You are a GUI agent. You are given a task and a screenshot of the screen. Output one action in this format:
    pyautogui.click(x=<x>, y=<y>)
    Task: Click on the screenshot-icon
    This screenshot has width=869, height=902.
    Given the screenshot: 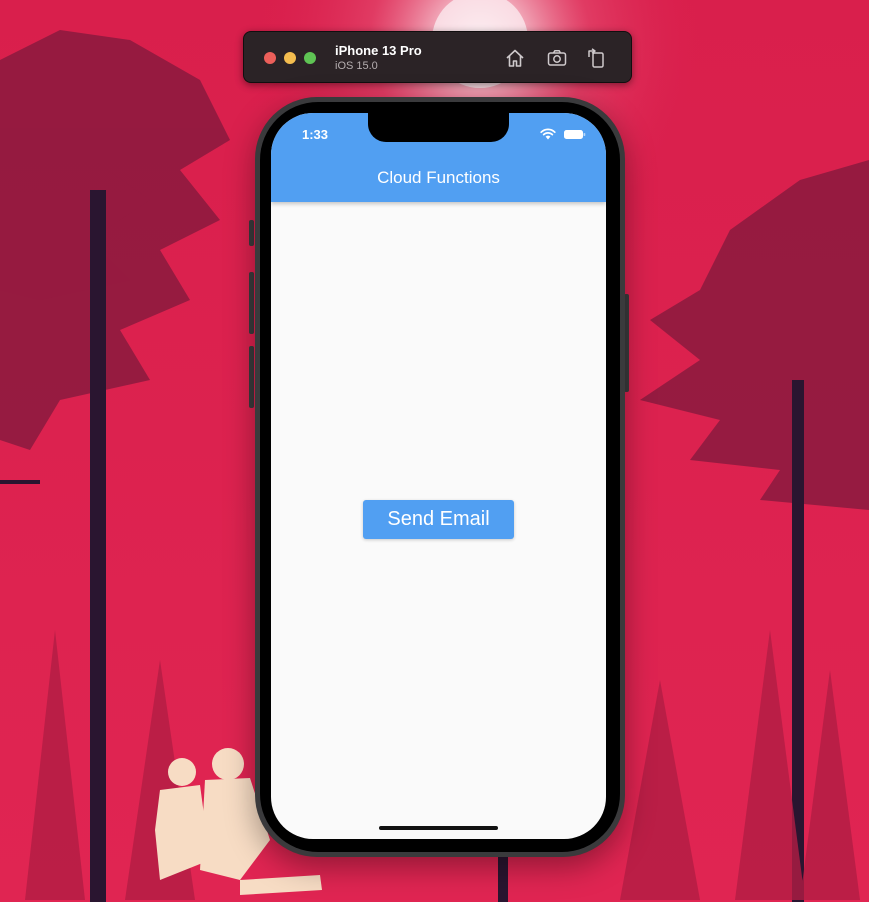 What is the action you would take?
    pyautogui.click(x=557, y=58)
    